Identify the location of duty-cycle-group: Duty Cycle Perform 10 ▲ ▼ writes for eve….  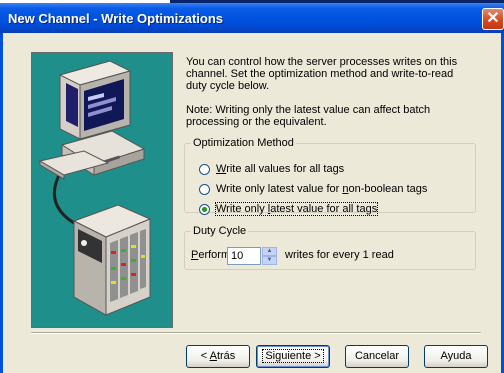
(330, 247).